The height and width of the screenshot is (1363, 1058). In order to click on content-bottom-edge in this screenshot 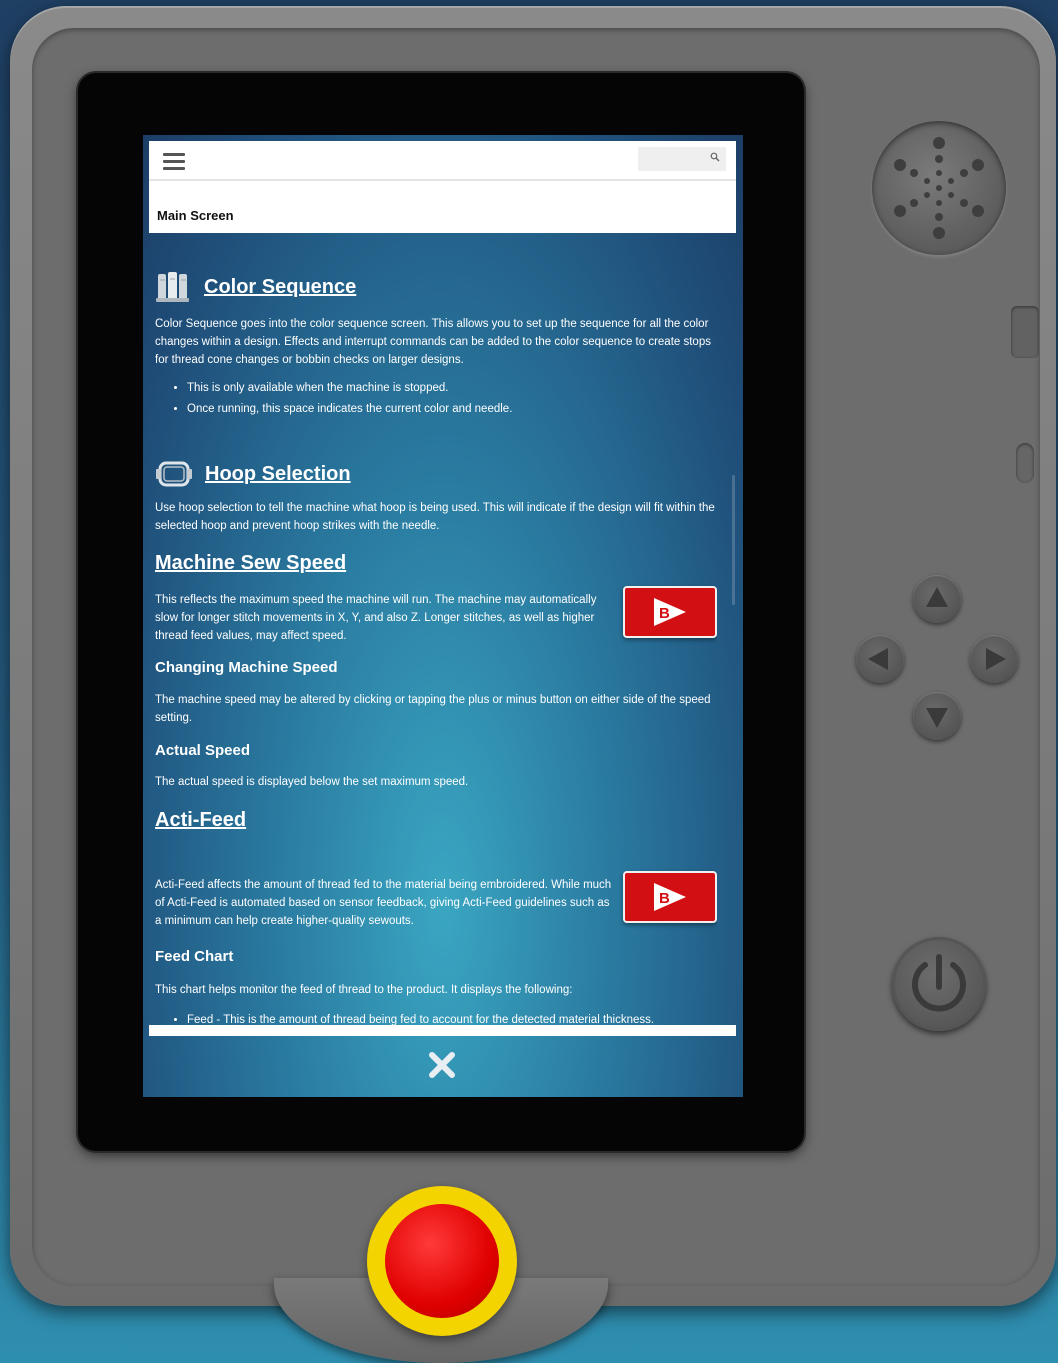, I will do `click(442, 1030)`.